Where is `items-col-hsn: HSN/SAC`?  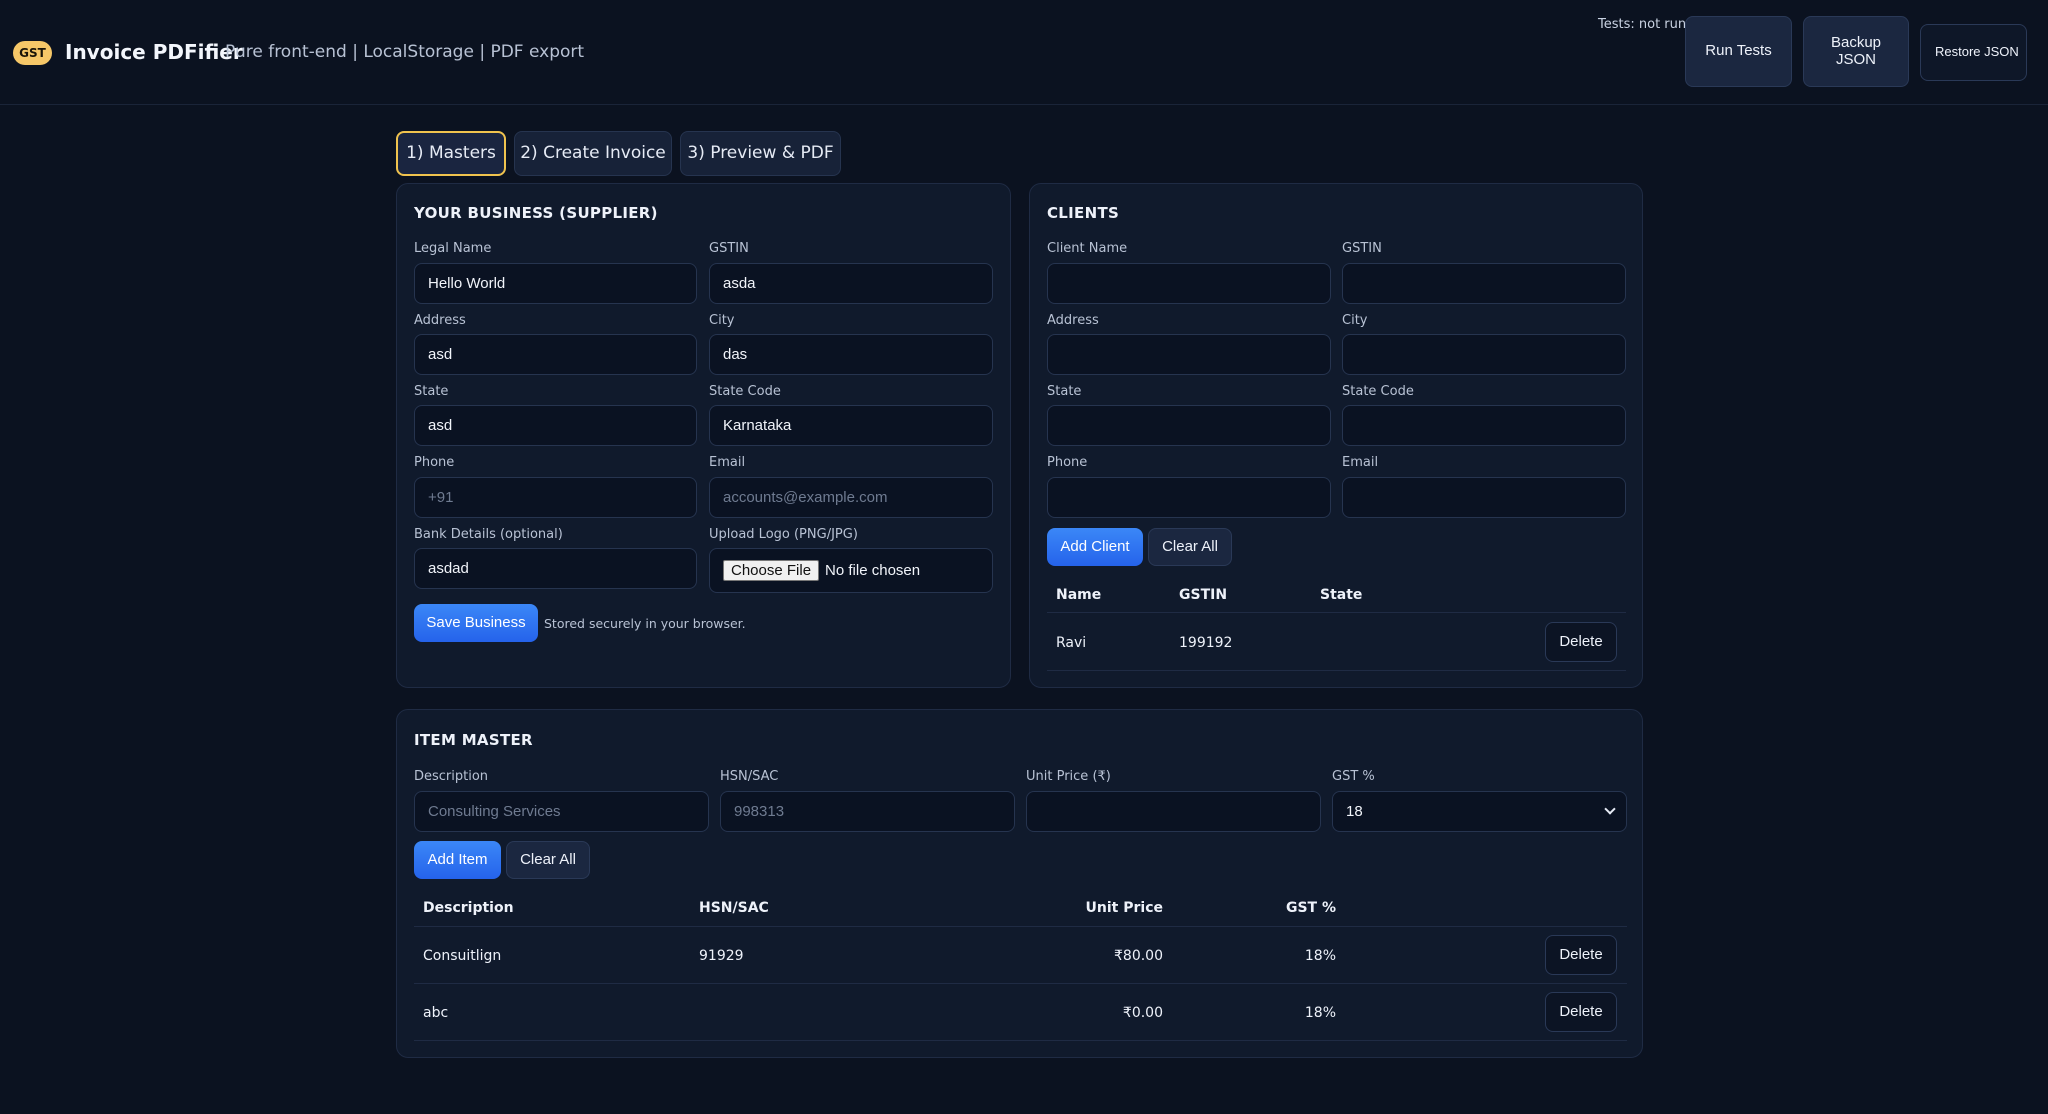 items-col-hsn: HSN/SAC is located at coordinates (734, 908).